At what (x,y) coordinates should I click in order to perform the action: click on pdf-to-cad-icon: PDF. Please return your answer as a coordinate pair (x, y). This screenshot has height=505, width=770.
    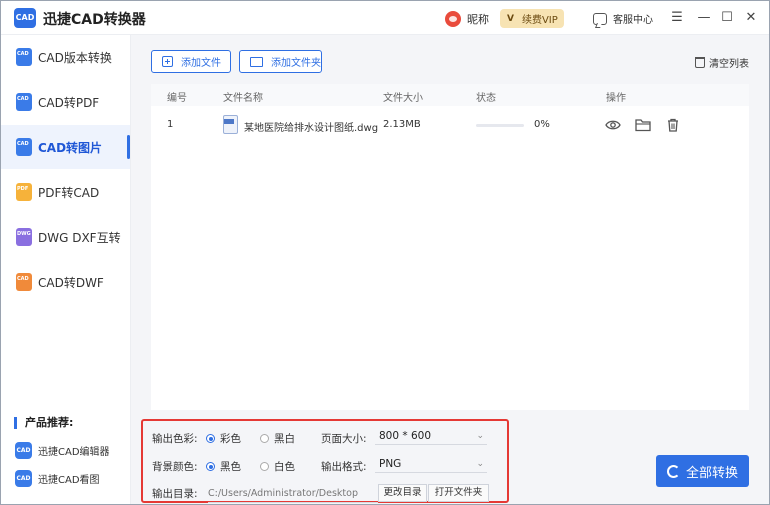
    Looking at the image, I should click on (24, 192).